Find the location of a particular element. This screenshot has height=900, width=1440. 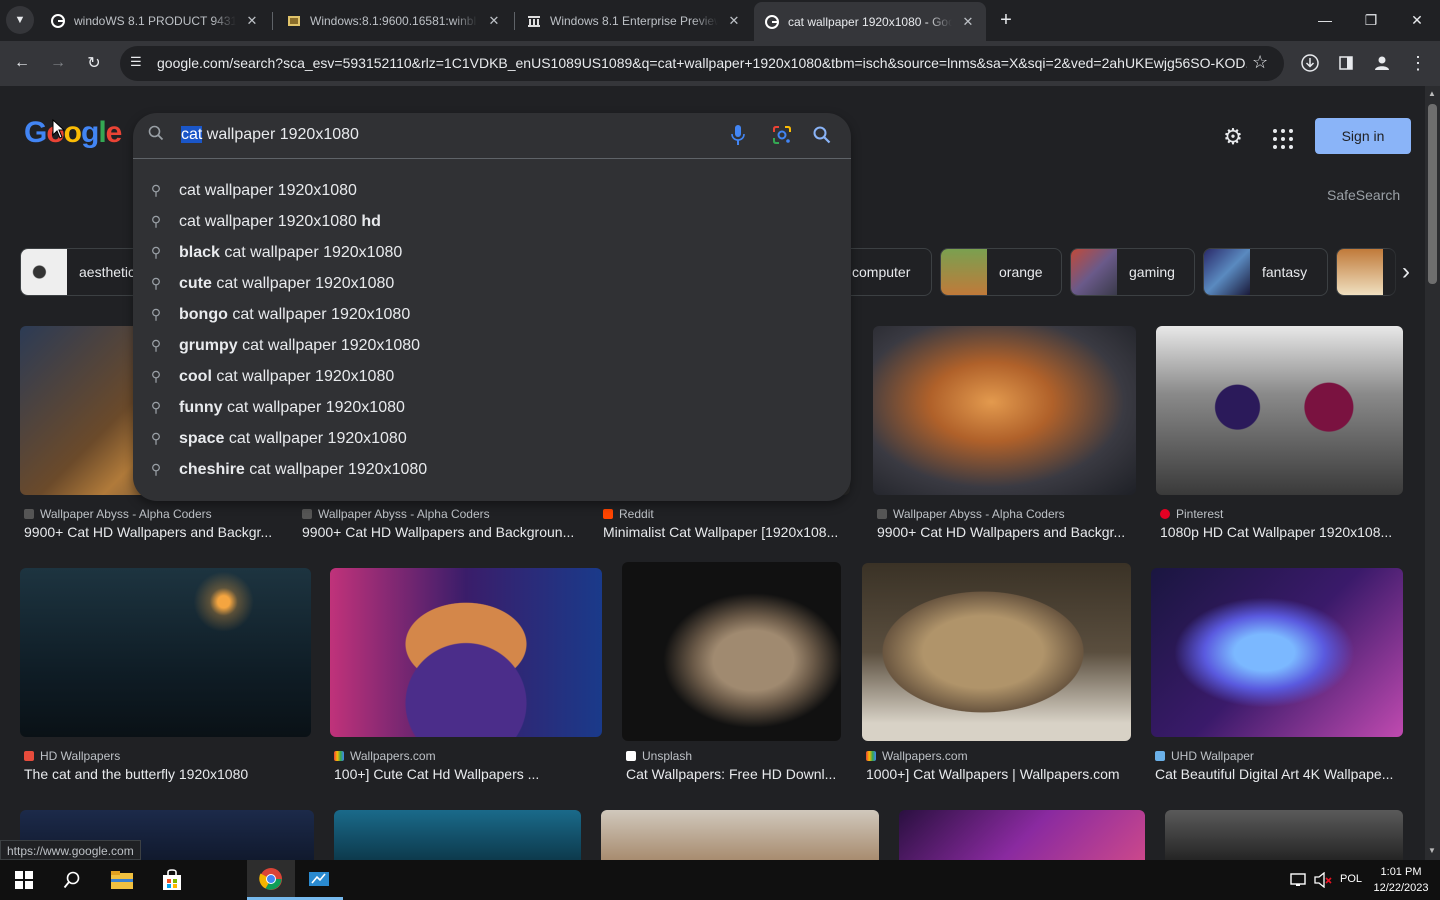

store-icon is located at coordinates (172, 880).